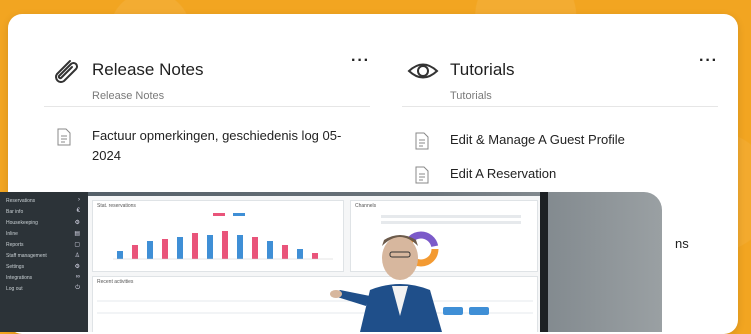 This screenshot has width=751, height=334. I want to click on release-notes-more-button: ···, so click(360, 61).